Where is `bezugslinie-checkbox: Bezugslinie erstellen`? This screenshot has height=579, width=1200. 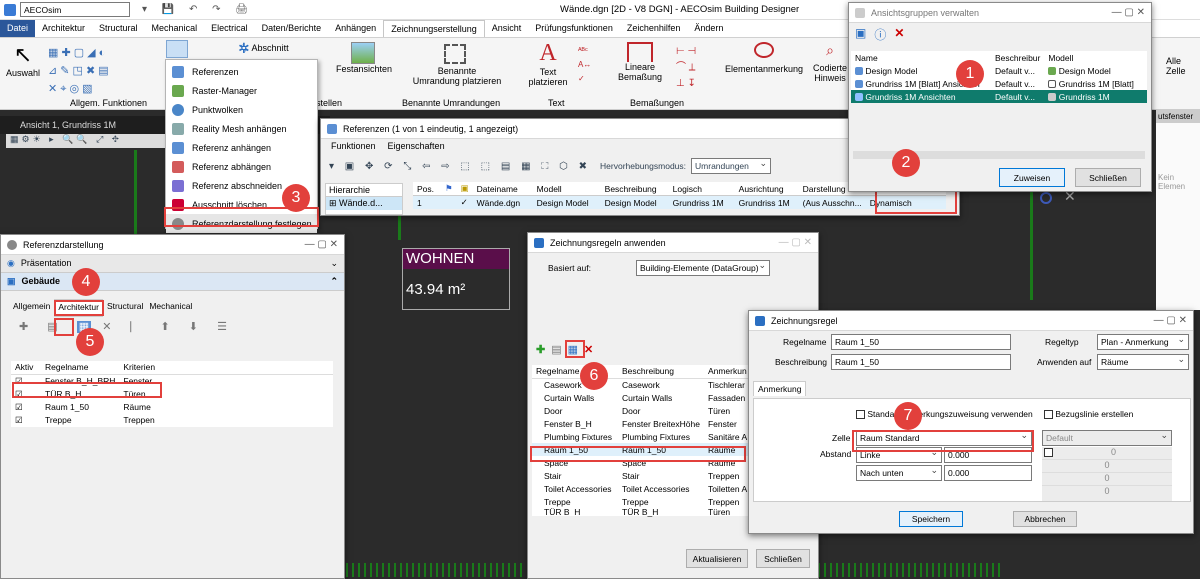
bezugslinie-checkbox: Bezugslinie erstellen is located at coordinates (1088, 414).